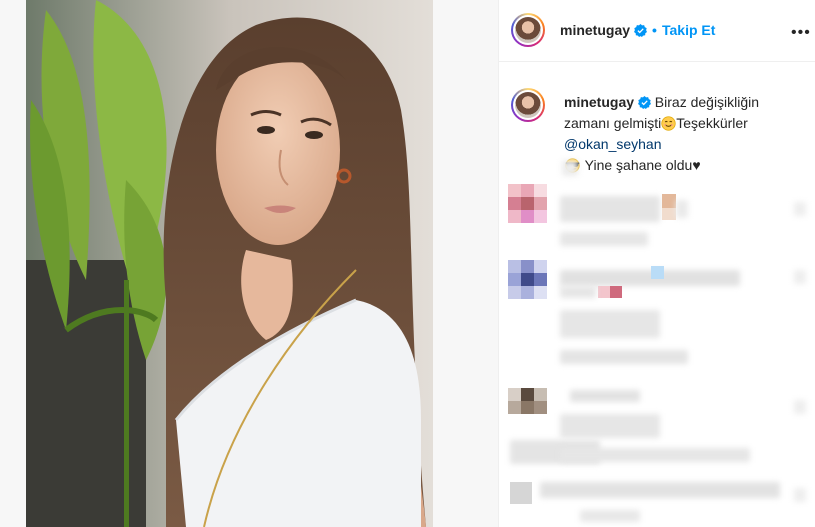 The height and width of the screenshot is (527, 815). I want to click on caption-verified-icon, so click(644, 102).